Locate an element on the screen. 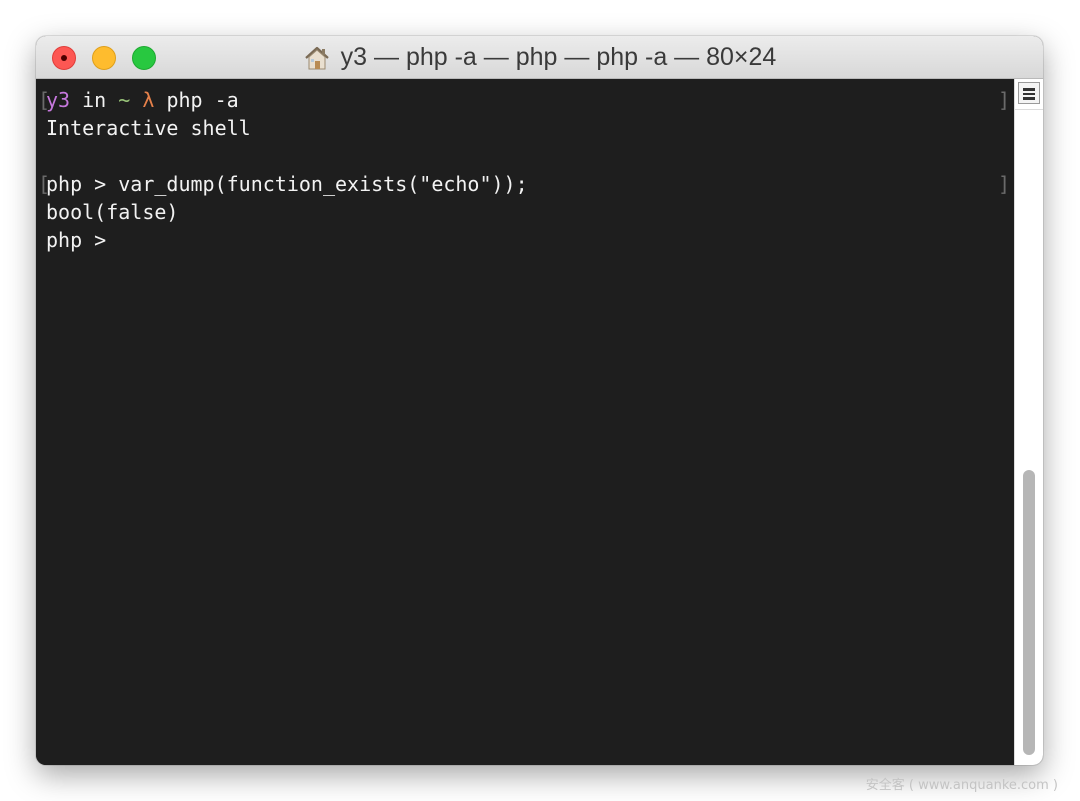 This screenshot has height=801, width=1080. window-title-group: y3 — php -a — php — php -a — 80×24 is located at coordinates (539, 57).